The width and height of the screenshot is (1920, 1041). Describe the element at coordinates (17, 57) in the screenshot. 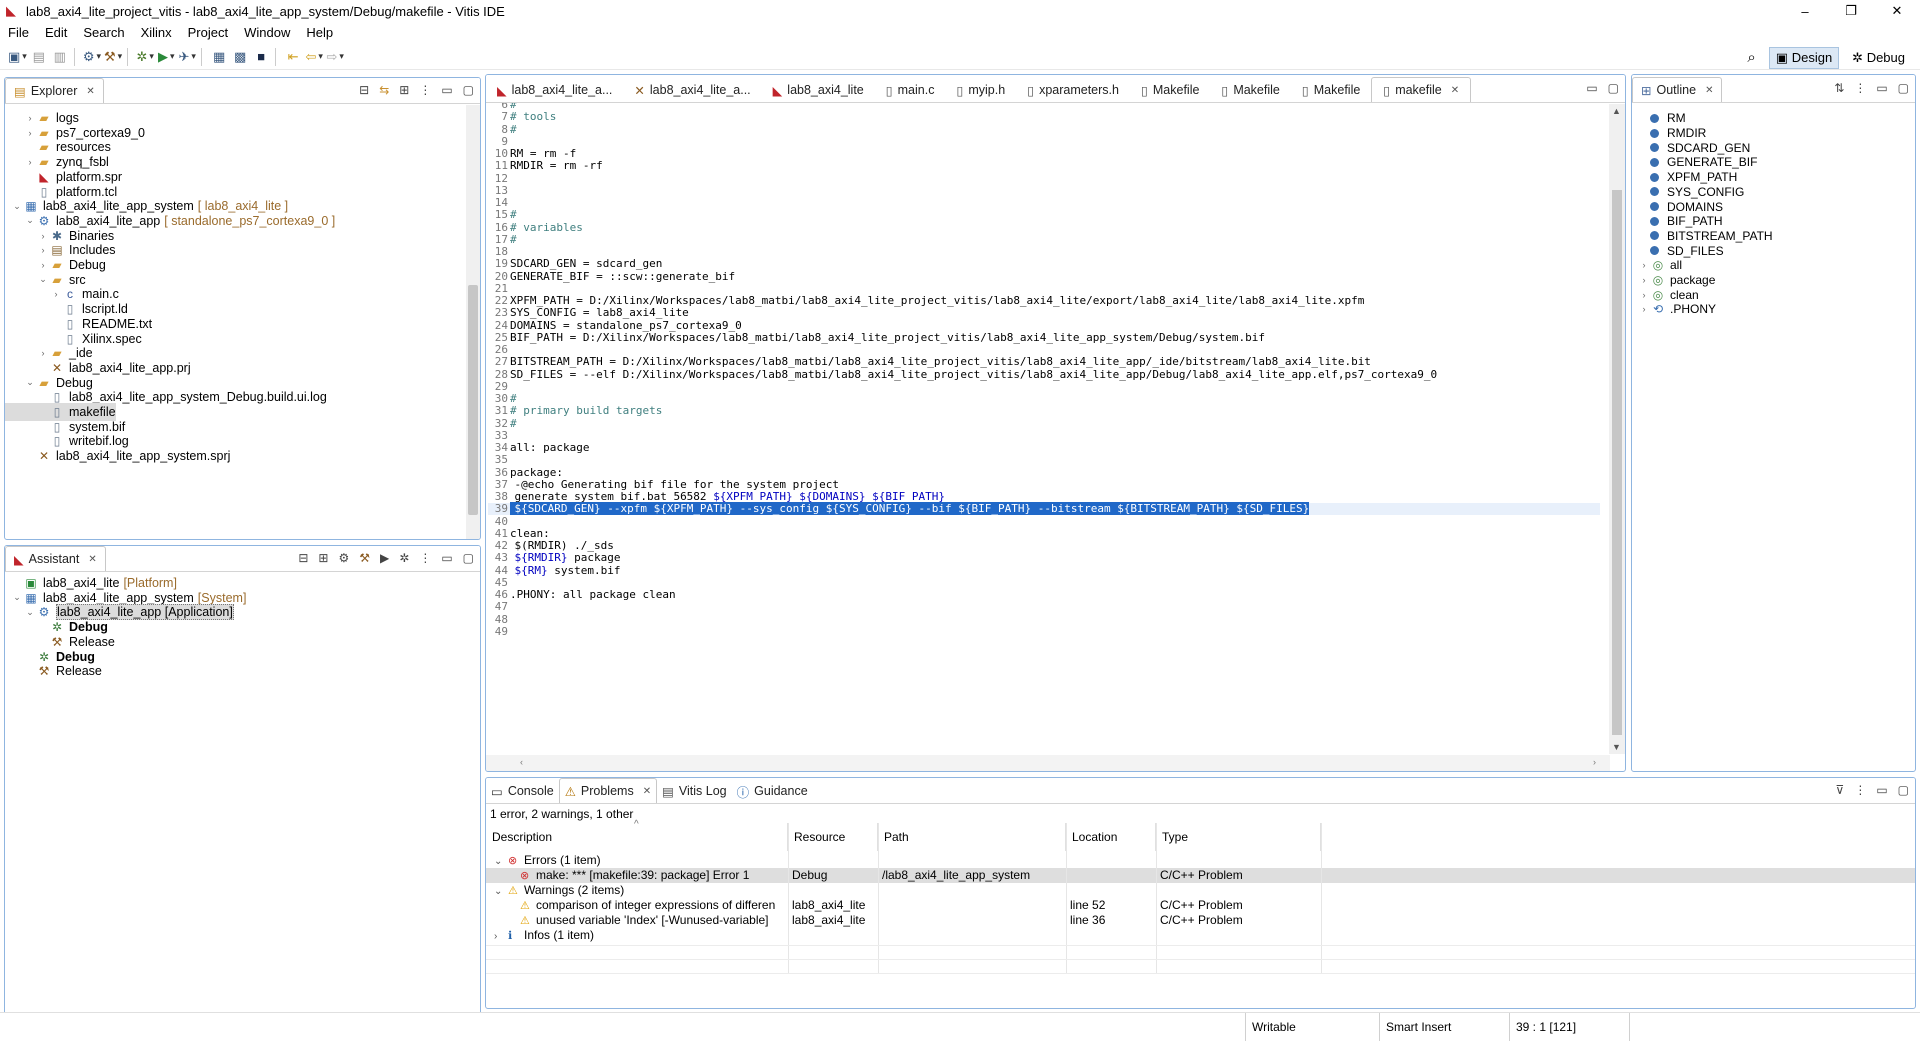

I see `new-icon: ▣` at that location.